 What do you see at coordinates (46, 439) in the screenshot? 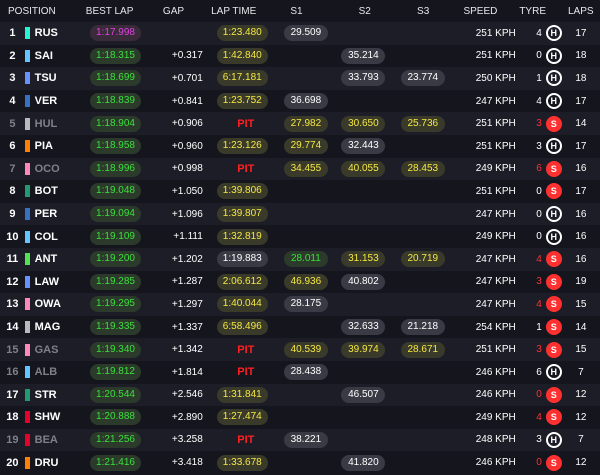
I see `driver-code: BEA` at bounding box center [46, 439].